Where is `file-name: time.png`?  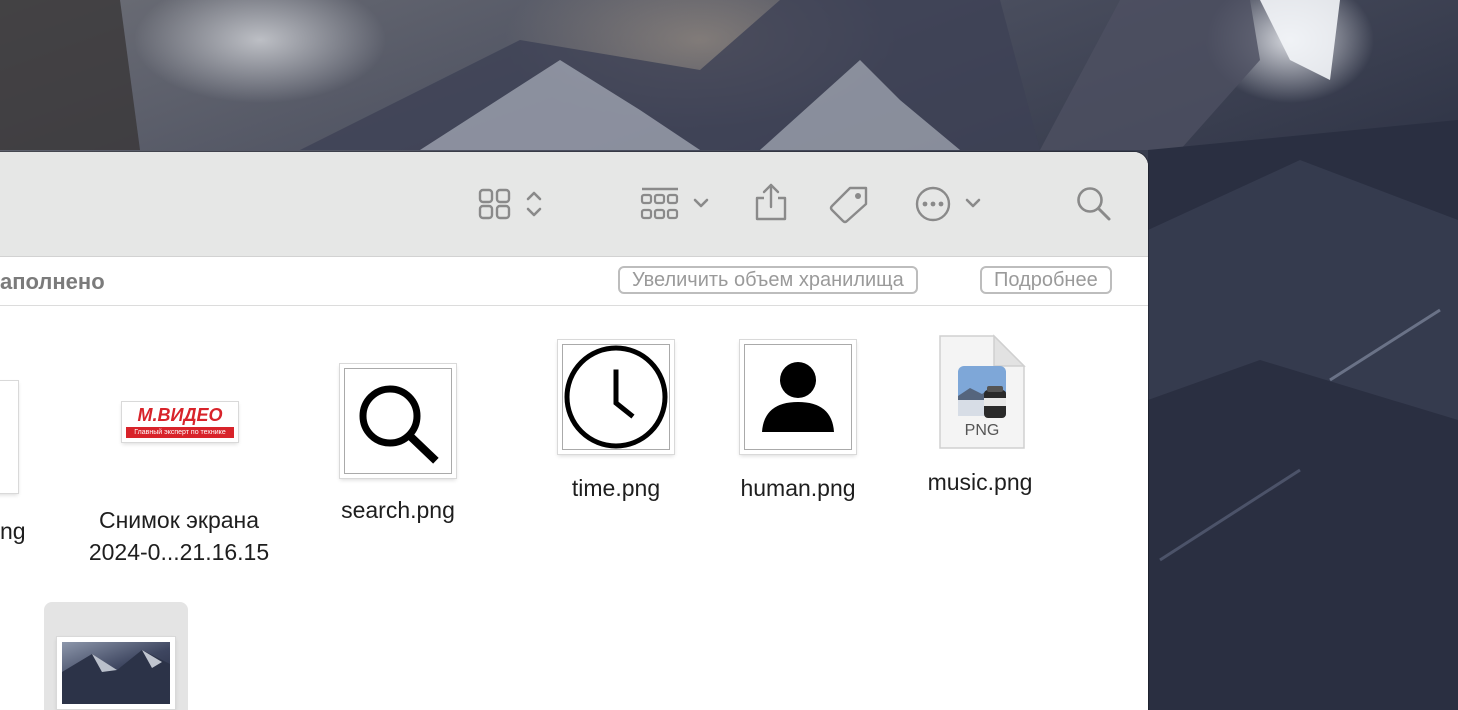
file-name: time.png is located at coordinates (616, 488).